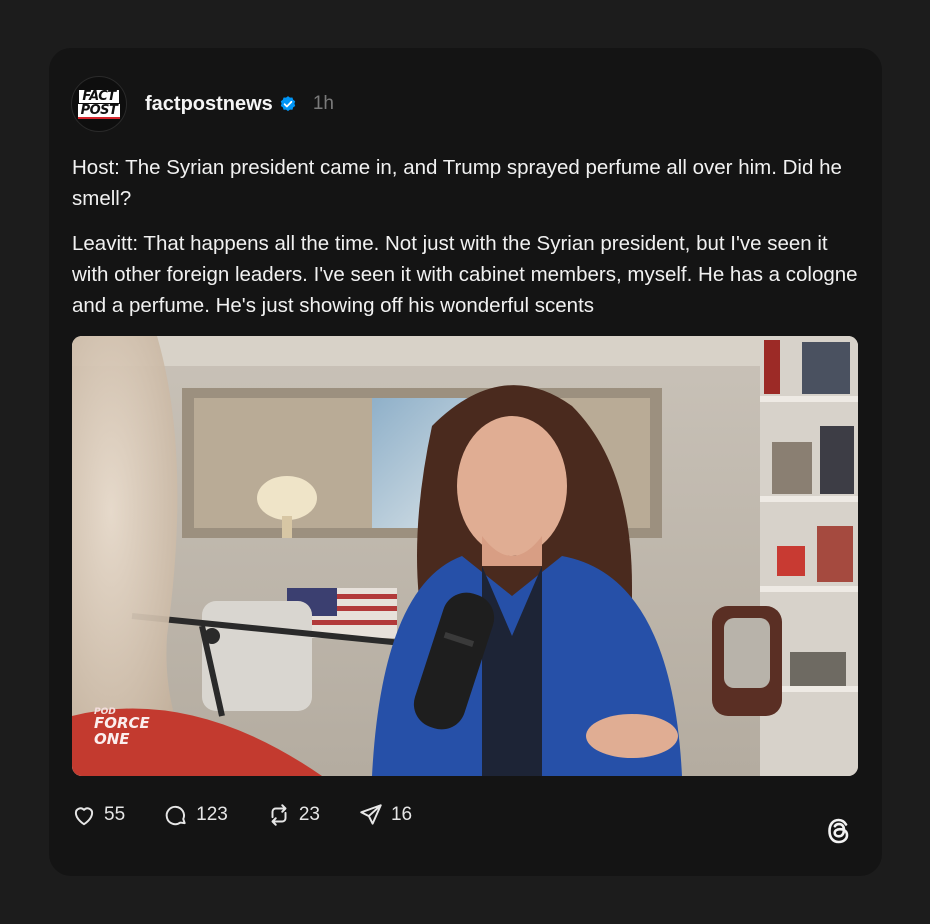  I want to click on avatar-logo-line1: FACT, so click(99, 96).